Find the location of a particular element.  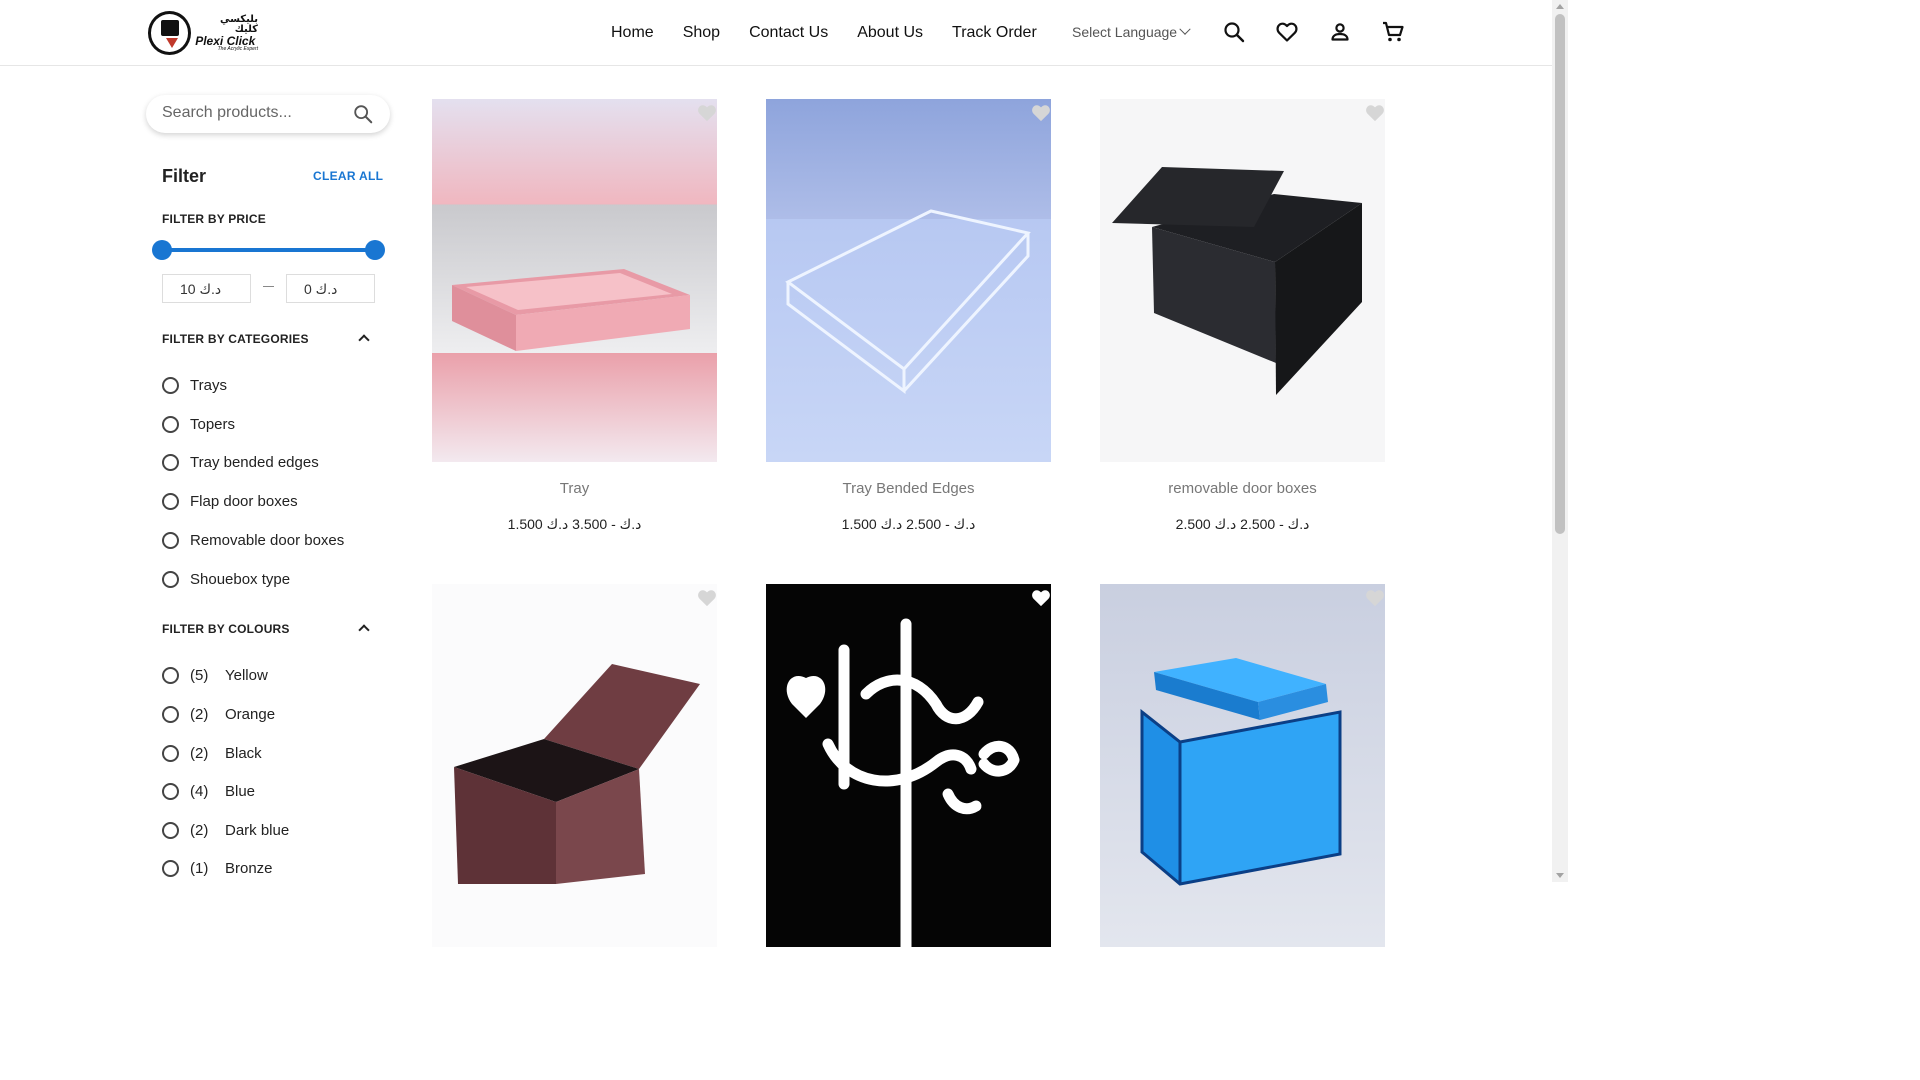

nav-shop: Shop is located at coordinates (701, 33).